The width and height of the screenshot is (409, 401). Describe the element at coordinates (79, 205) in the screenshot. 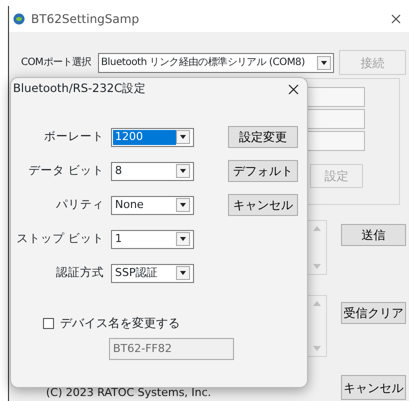

I see `field-label: パリティ` at that location.